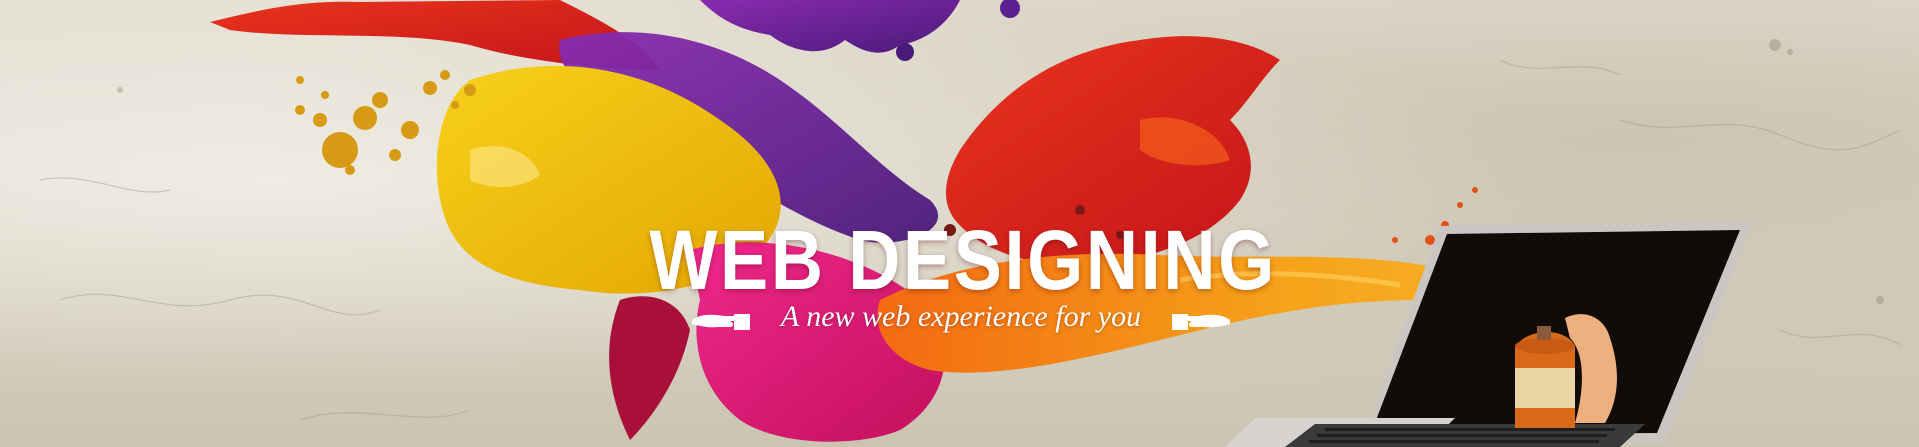 Image resolution: width=1919 pixels, height=447 pixels. Describe the element at coordinates (721, 322) in the screenshot. I see `pointing-hand-right-icon` at that location.